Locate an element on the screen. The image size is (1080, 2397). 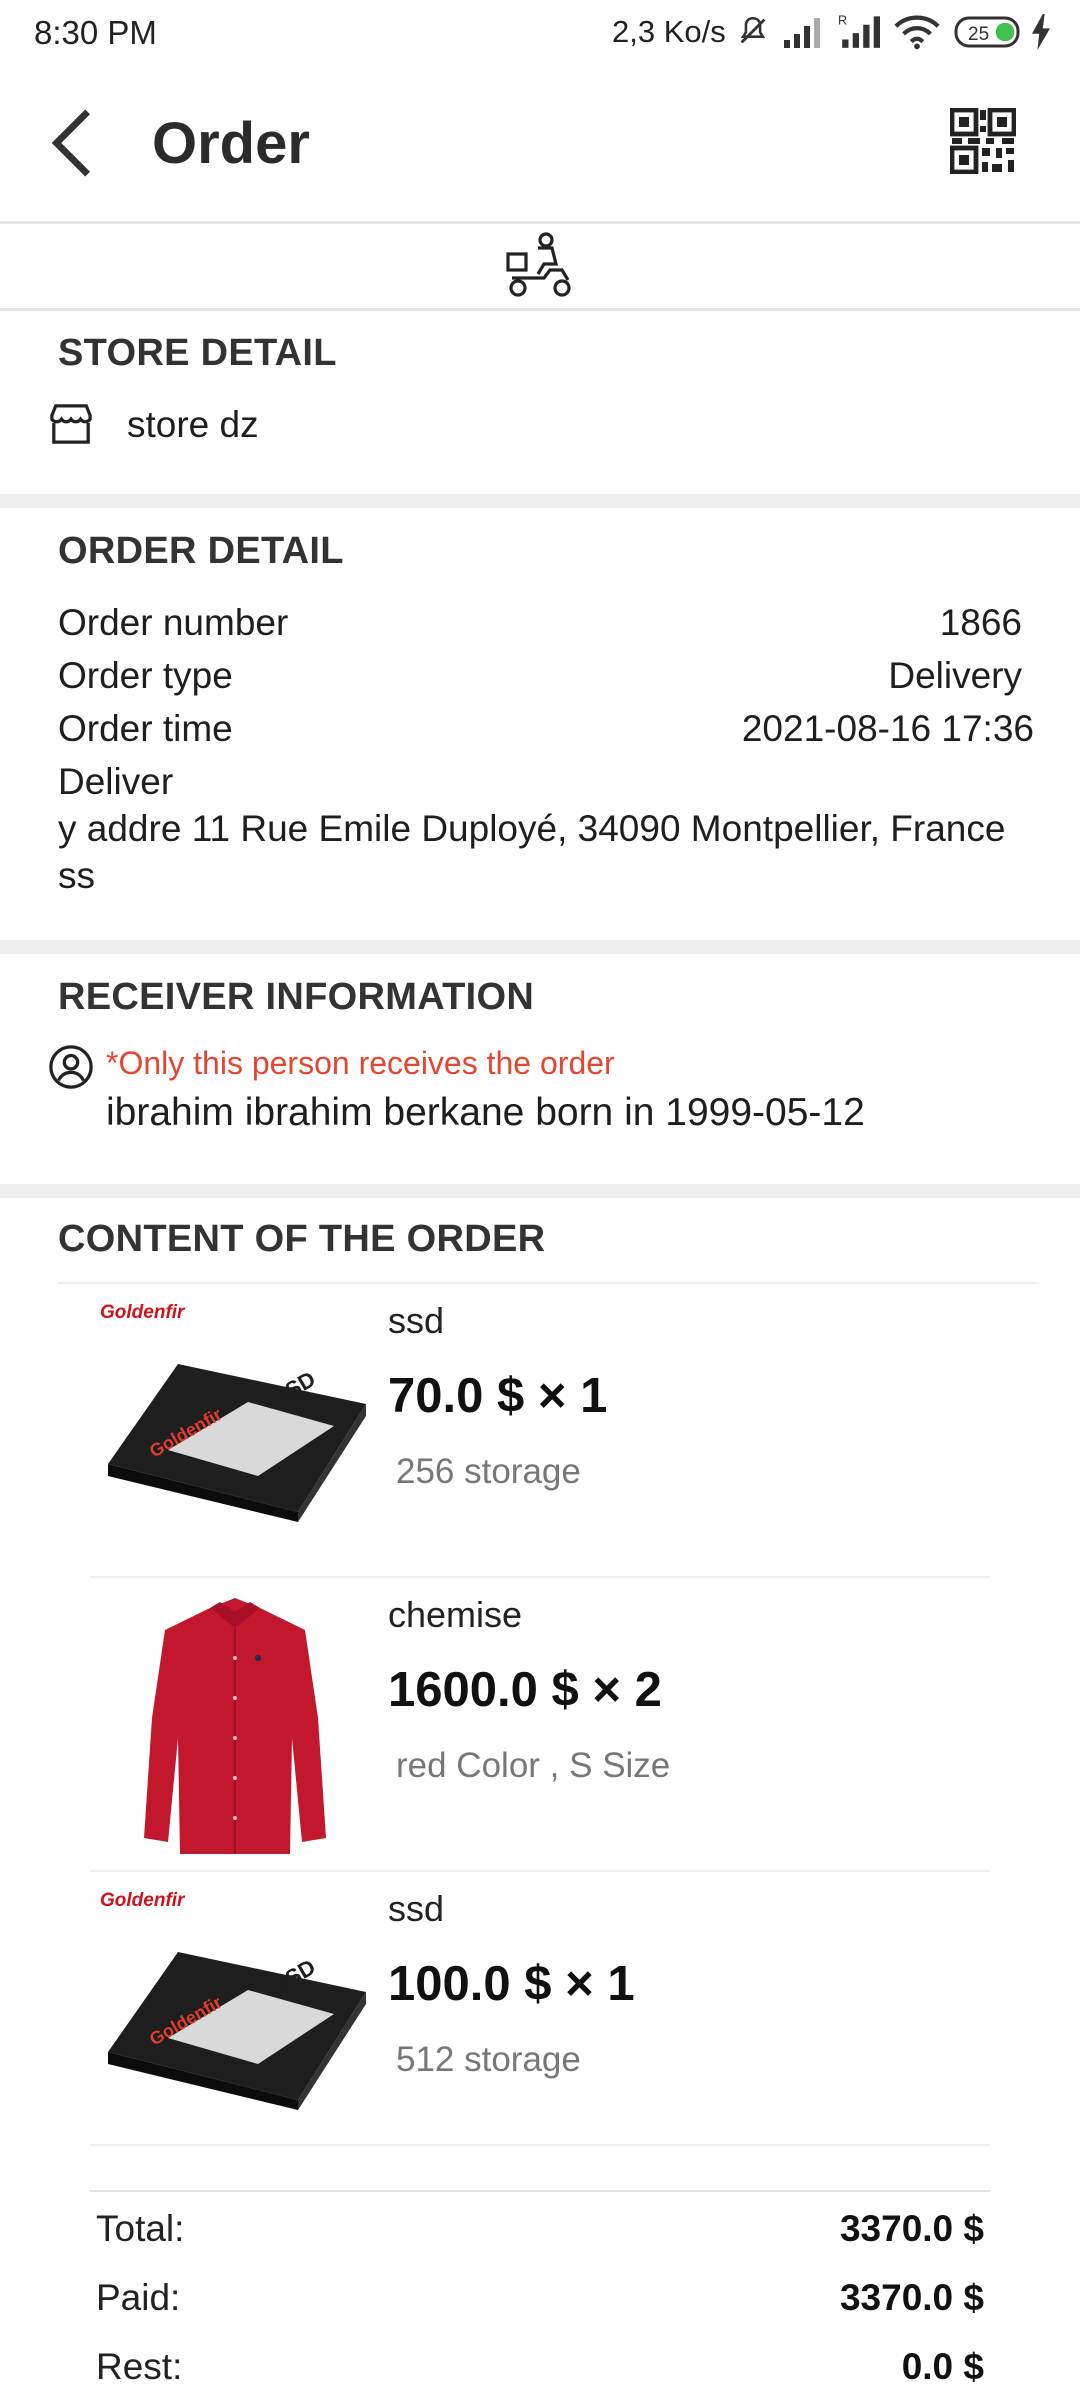
qr-code-icon is located at coordinates (983, 141).